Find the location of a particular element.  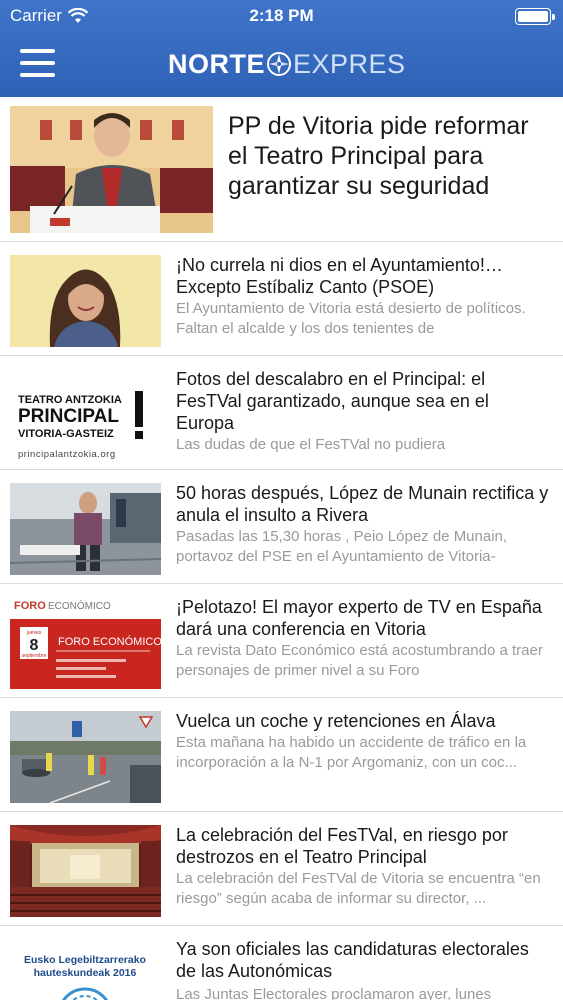

status-bar: Carrier 2:18 PM is located at coordinates (281, 17).